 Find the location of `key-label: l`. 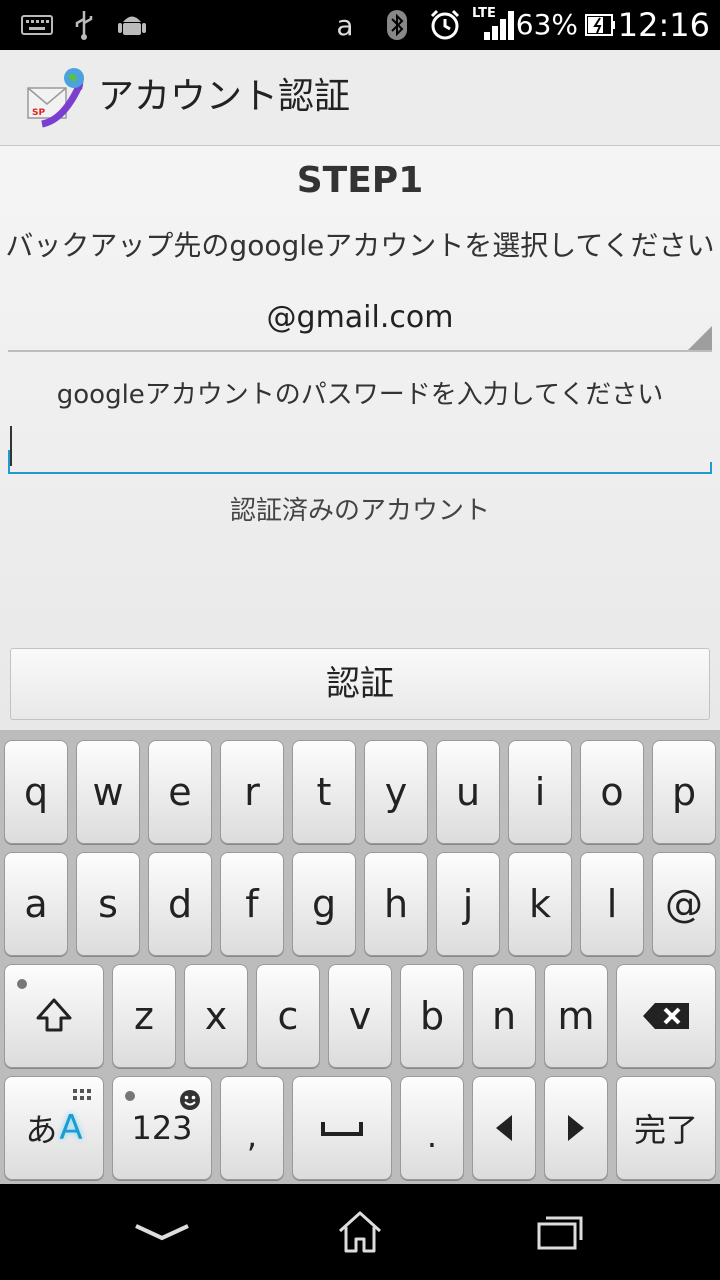

key-label: l is located at coordinates (612, 904).